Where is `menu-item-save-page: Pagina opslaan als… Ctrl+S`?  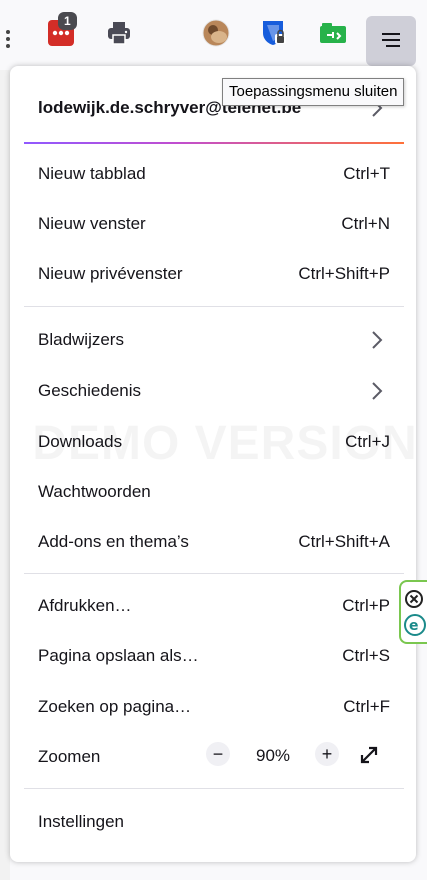 menu-item-save-page: Pagina opslaan als… Ctrl+S is located at coordinates (213, 656).